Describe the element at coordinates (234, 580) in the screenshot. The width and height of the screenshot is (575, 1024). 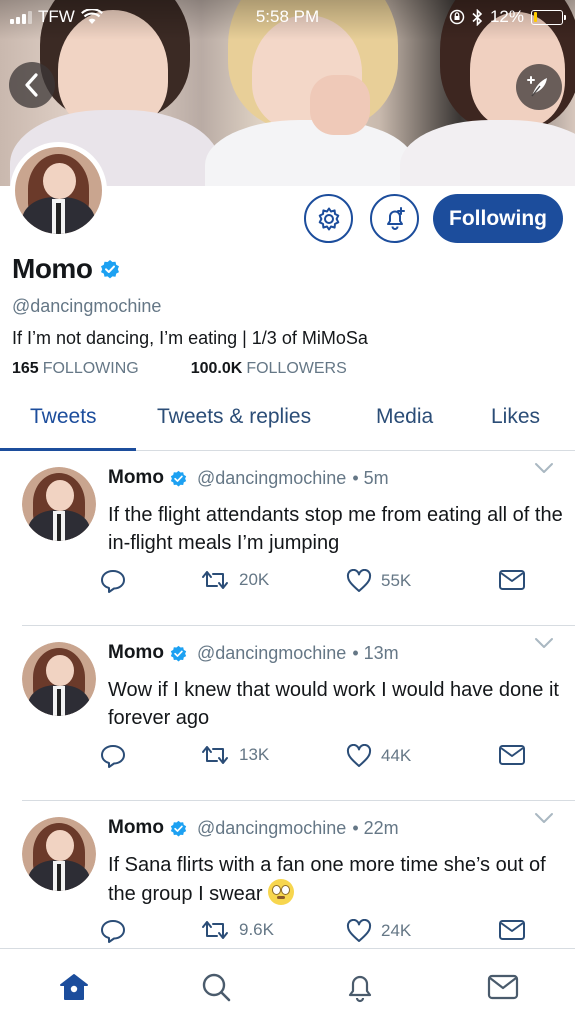
I see `retweet-button: 20K` at that location.